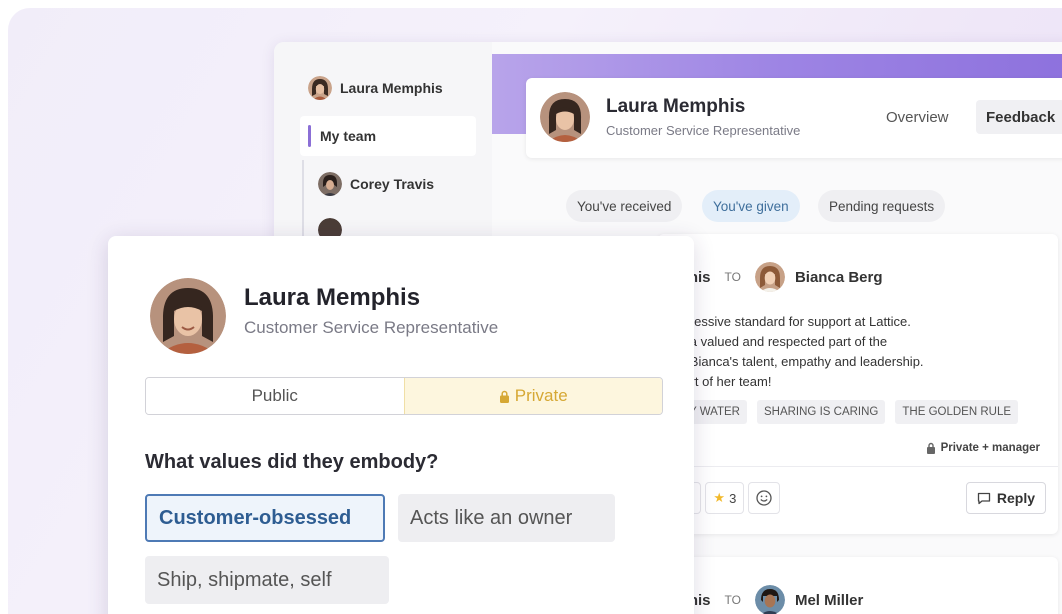 The image size is (1062, 614). Describe the element at coordinates (267, 580) in the screenshot. I see `value-option-ship-shipmate-self: Ship, shipmate, self` at that location.